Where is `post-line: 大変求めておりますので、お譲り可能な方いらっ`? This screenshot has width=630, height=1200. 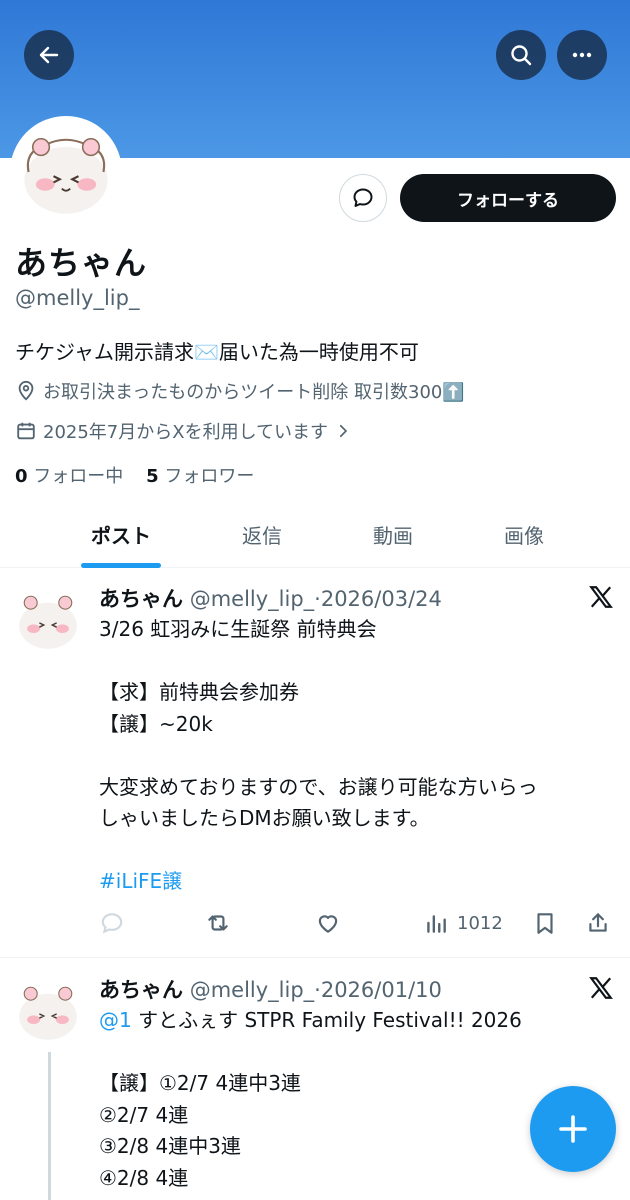 post-line: 大変求めておりますので、お譲り可能な方いらっ is located at coordinates (318, 786).